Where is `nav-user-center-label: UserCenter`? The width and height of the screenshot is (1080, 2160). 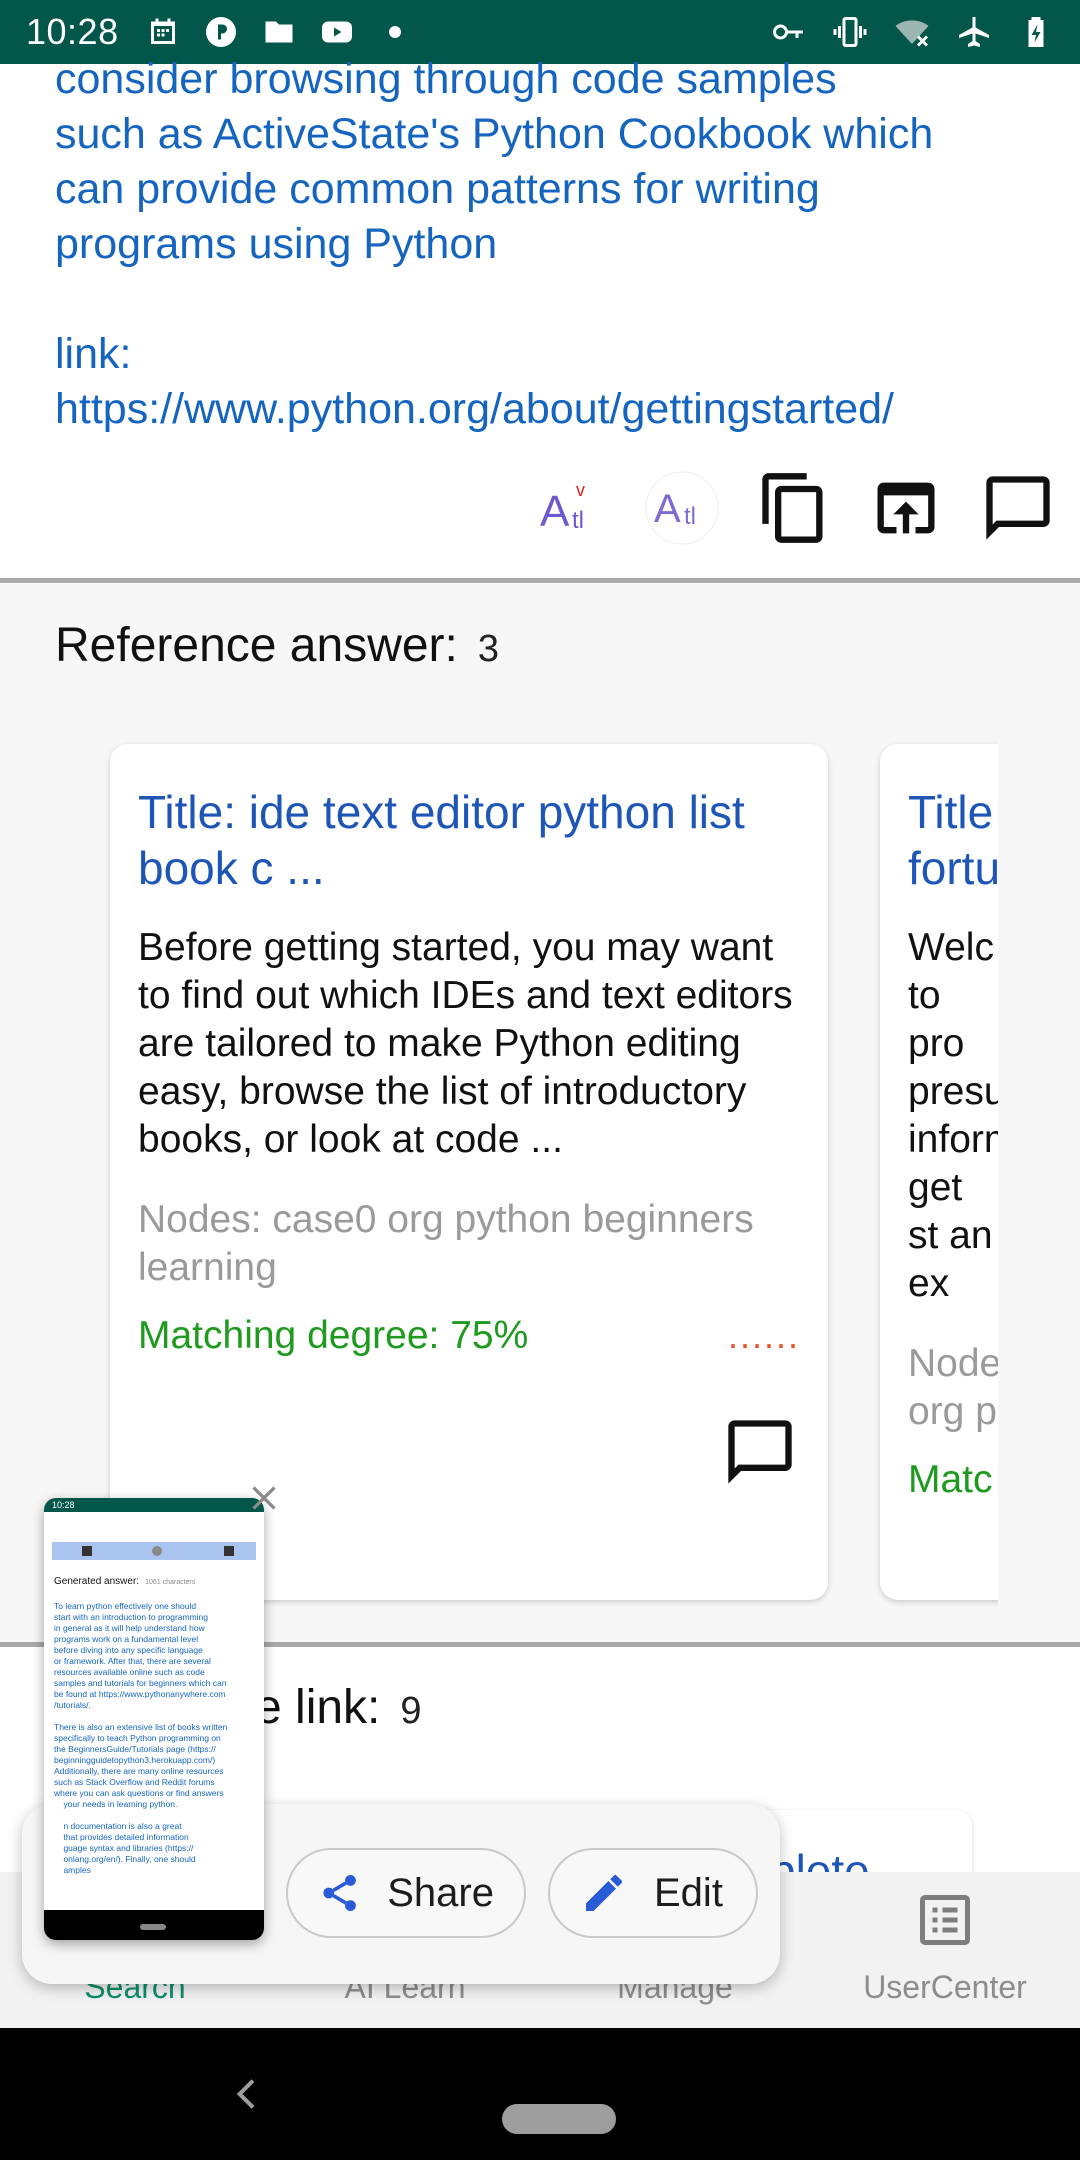
nav-user-center-label: UserCenter is located at coordinates (945, 1987).